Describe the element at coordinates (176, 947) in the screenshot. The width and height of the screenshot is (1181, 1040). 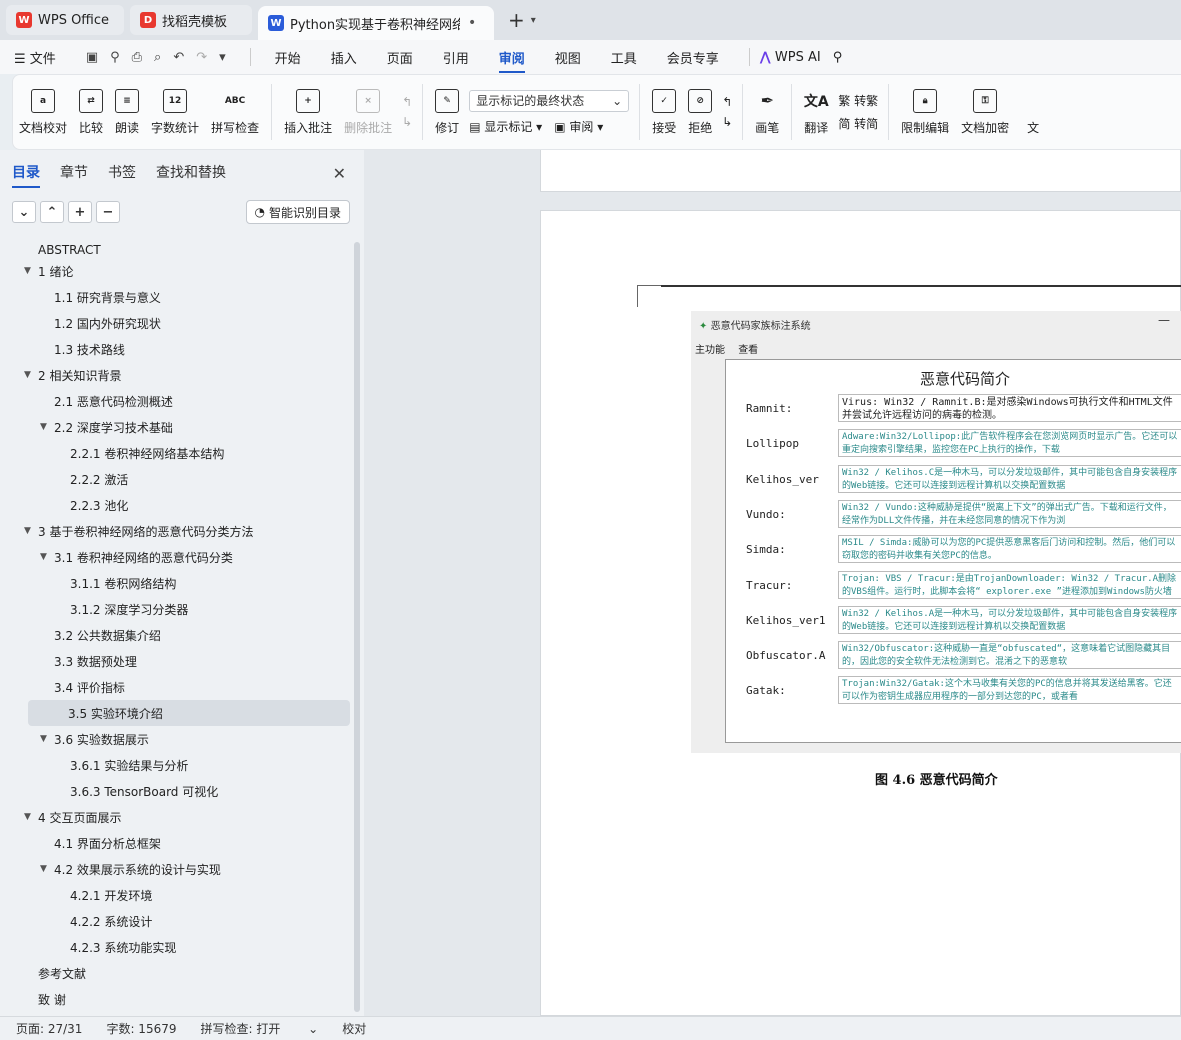
I see `toc-item: 4.2.3 系统功能实现` at that location.